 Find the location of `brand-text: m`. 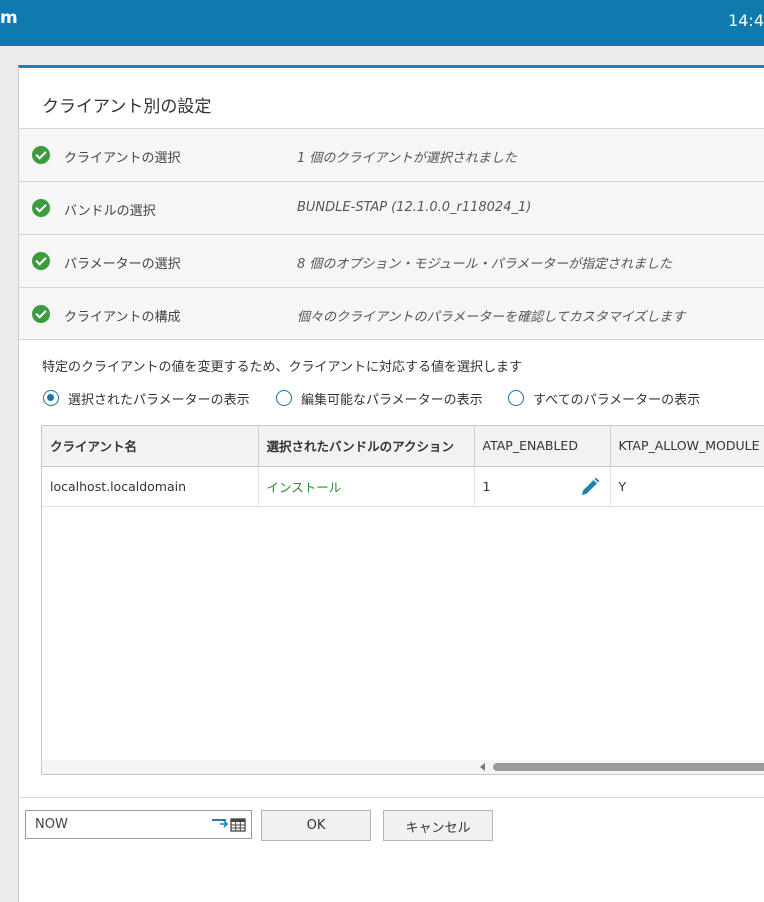

brand-text: m is located at coordinates (9, 18).